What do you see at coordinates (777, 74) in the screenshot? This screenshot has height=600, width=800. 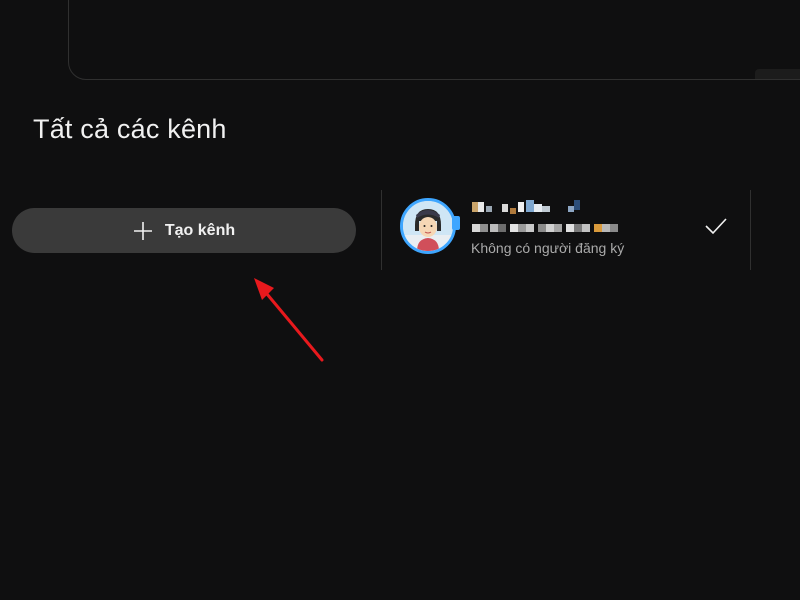 I see `top-card-tab` at bounding box center [777, 74].